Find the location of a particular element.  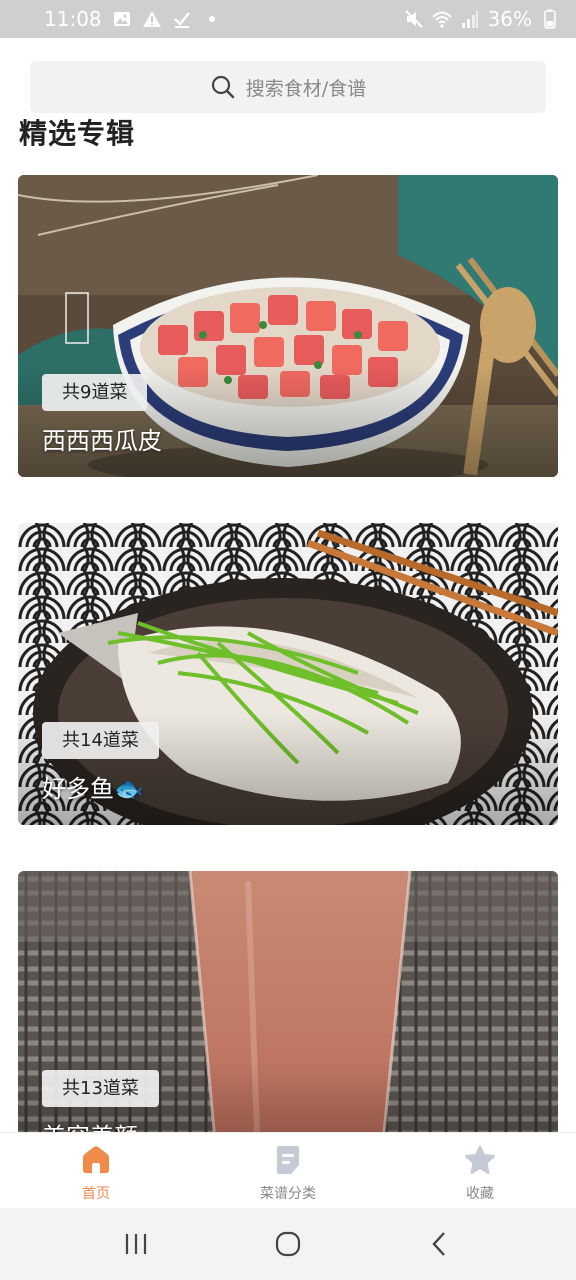

card-title: 美容养颜 is located at coordinates (90, 1124).